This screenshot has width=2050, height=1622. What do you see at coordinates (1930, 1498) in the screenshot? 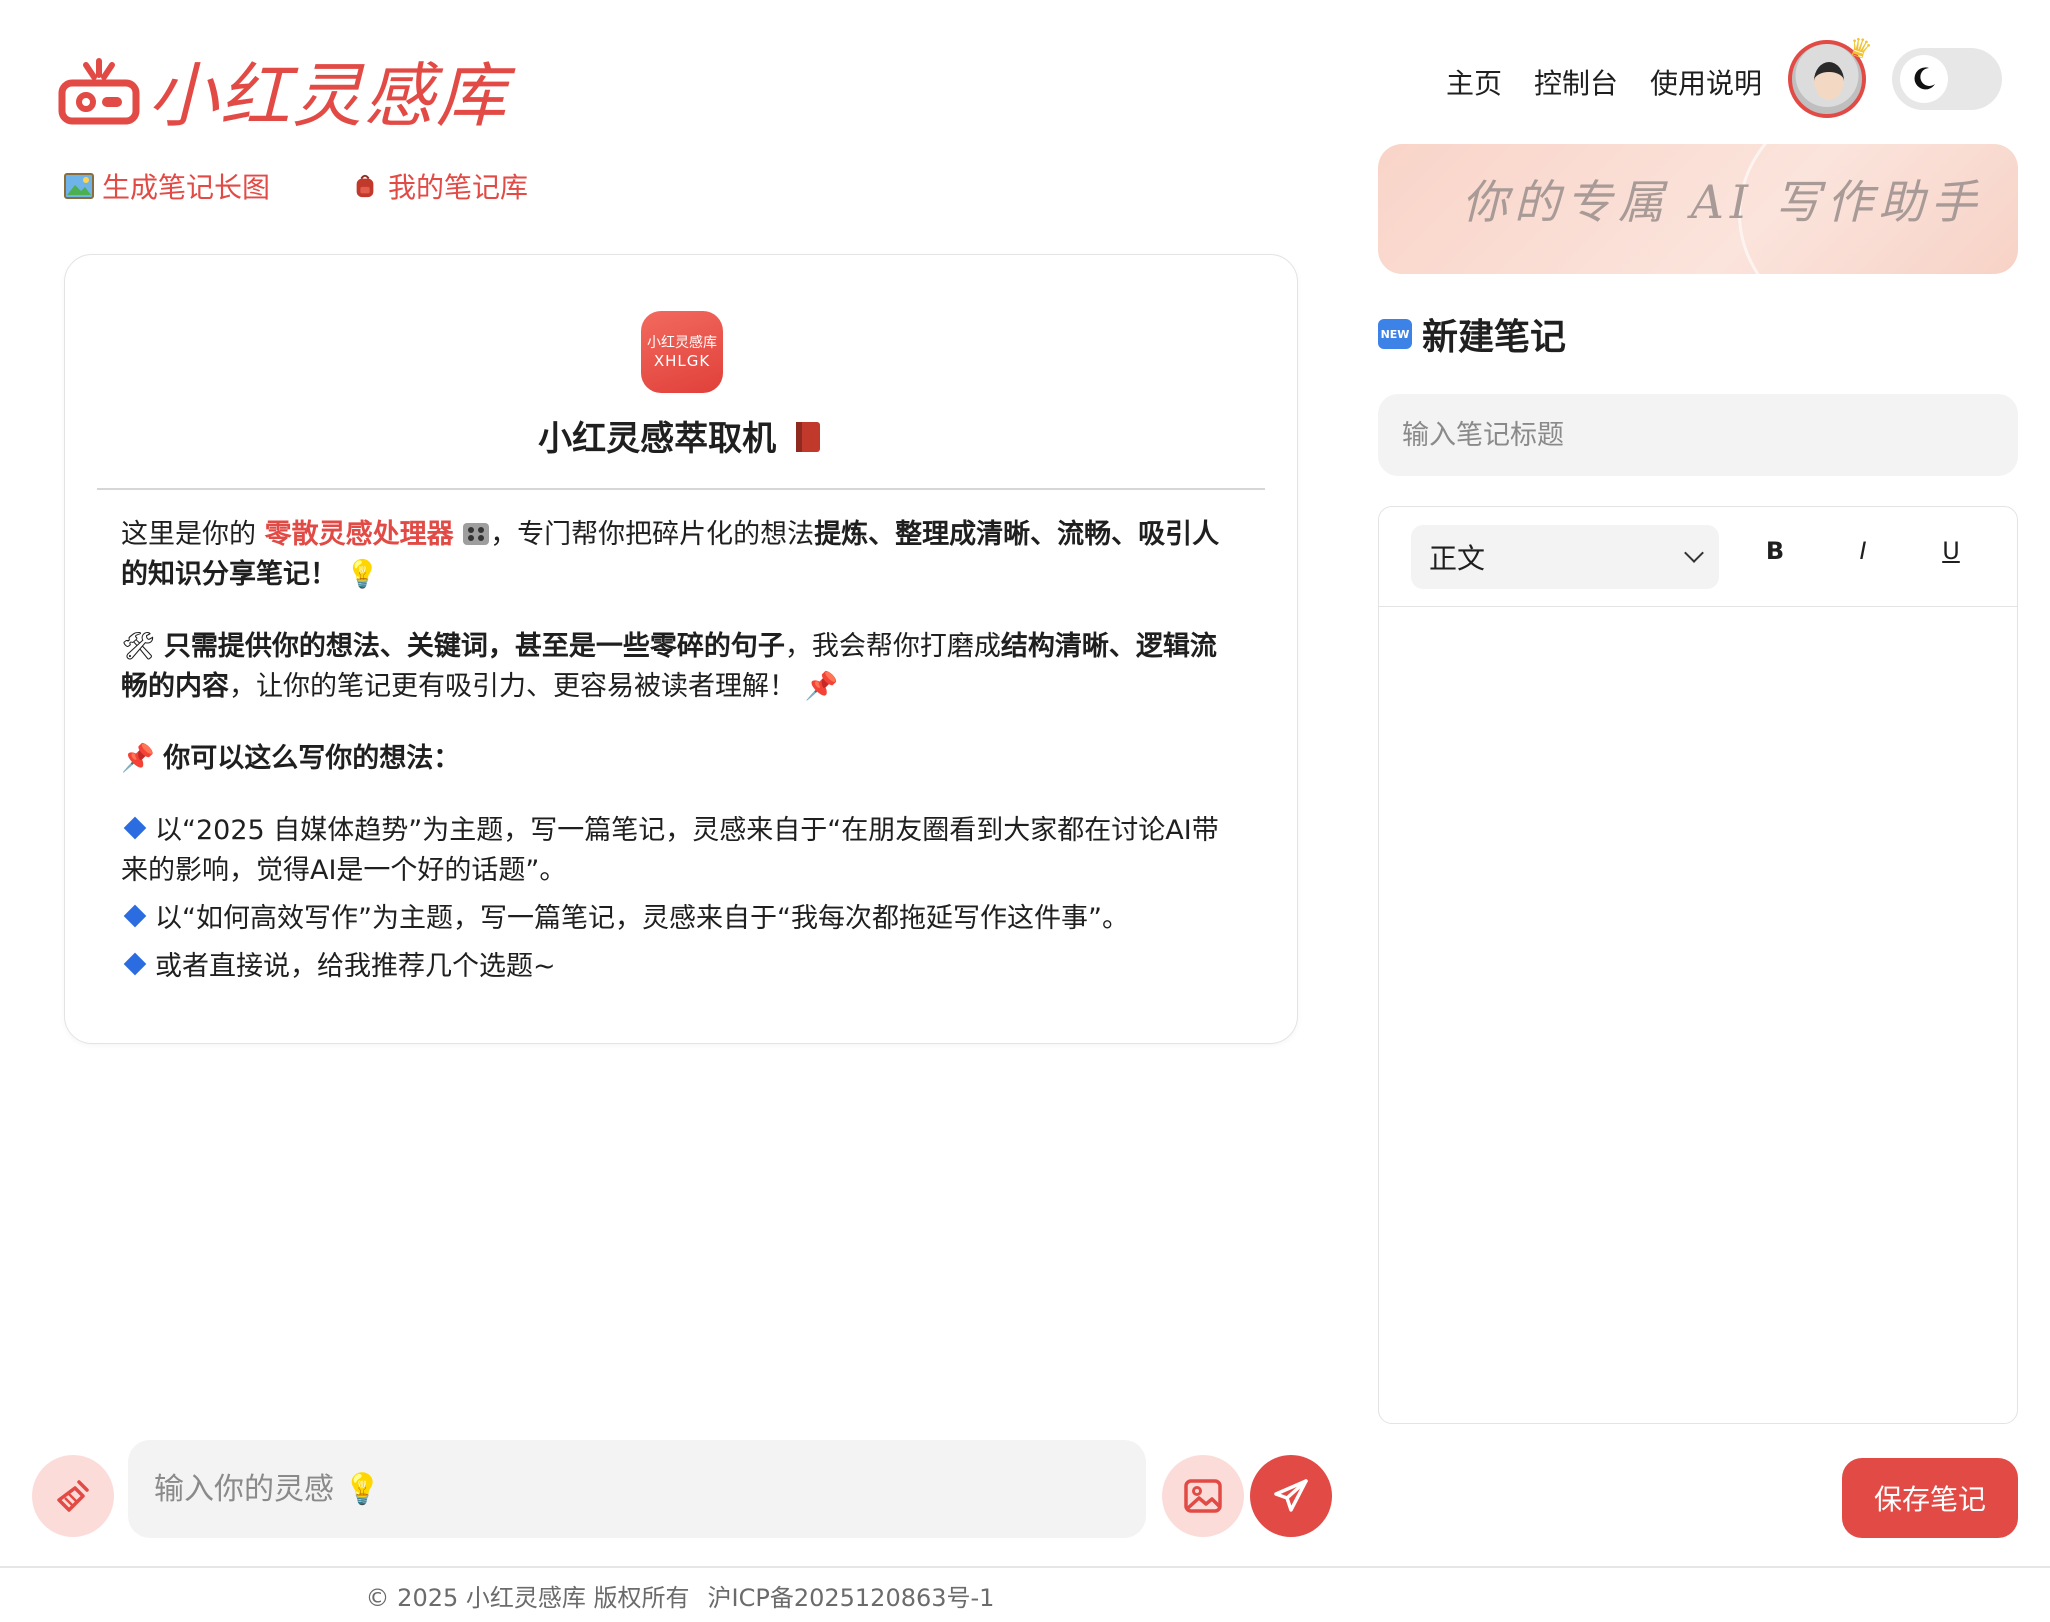
I see `save-note-button: 保存笔记` at bounding box center [1930, 1498].